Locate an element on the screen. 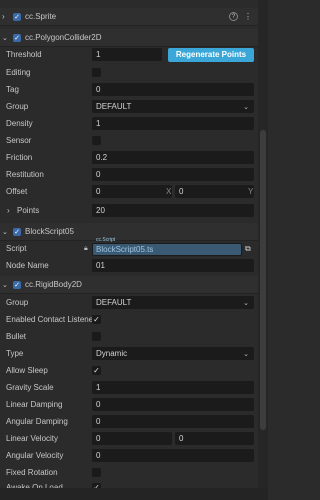 The height and width of the screenshot is (500, 320). friction-row: Friction 0.2 is located at coordinates (129, 157).